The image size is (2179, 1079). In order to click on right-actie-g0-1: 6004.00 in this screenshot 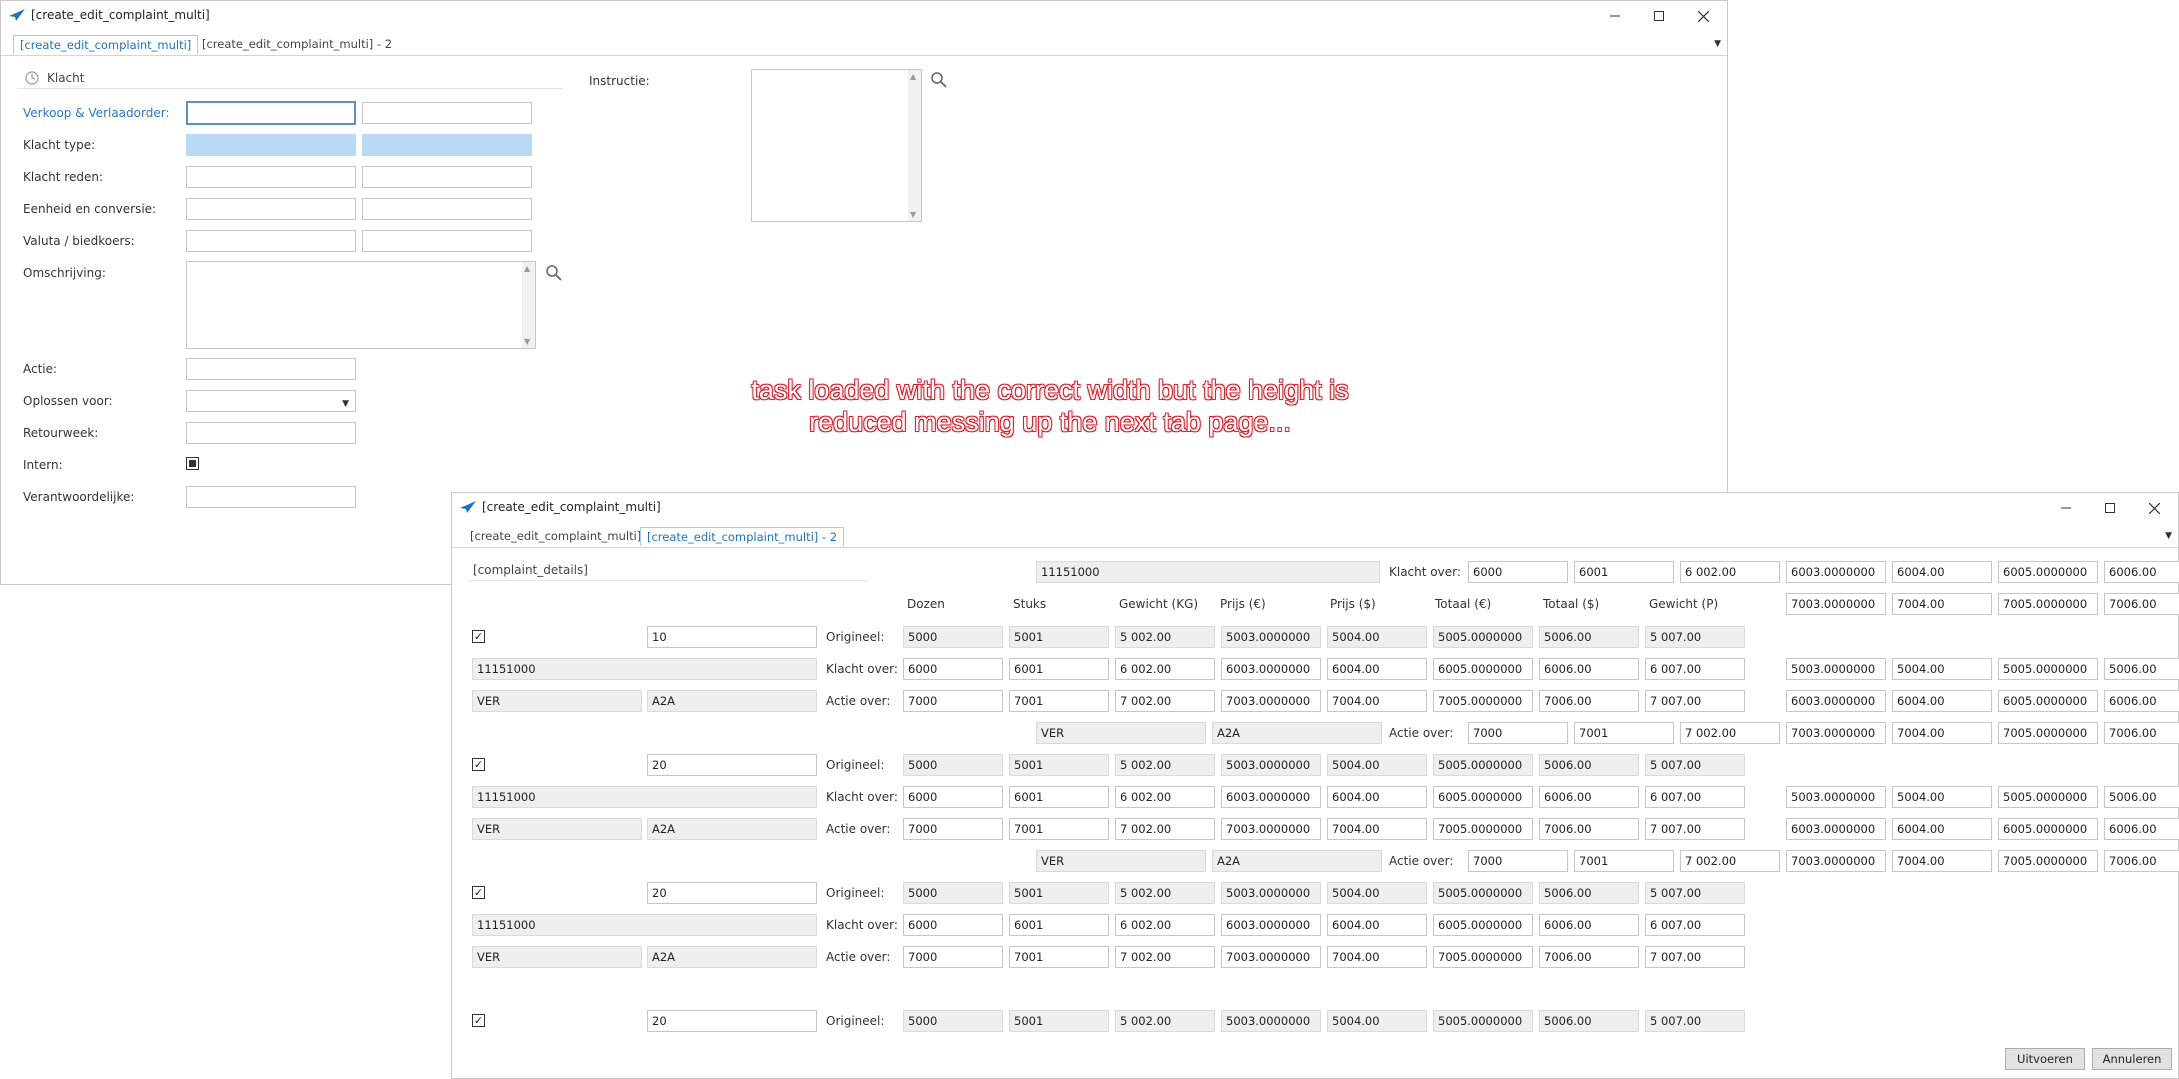, I will do `click(1942, 701)`.